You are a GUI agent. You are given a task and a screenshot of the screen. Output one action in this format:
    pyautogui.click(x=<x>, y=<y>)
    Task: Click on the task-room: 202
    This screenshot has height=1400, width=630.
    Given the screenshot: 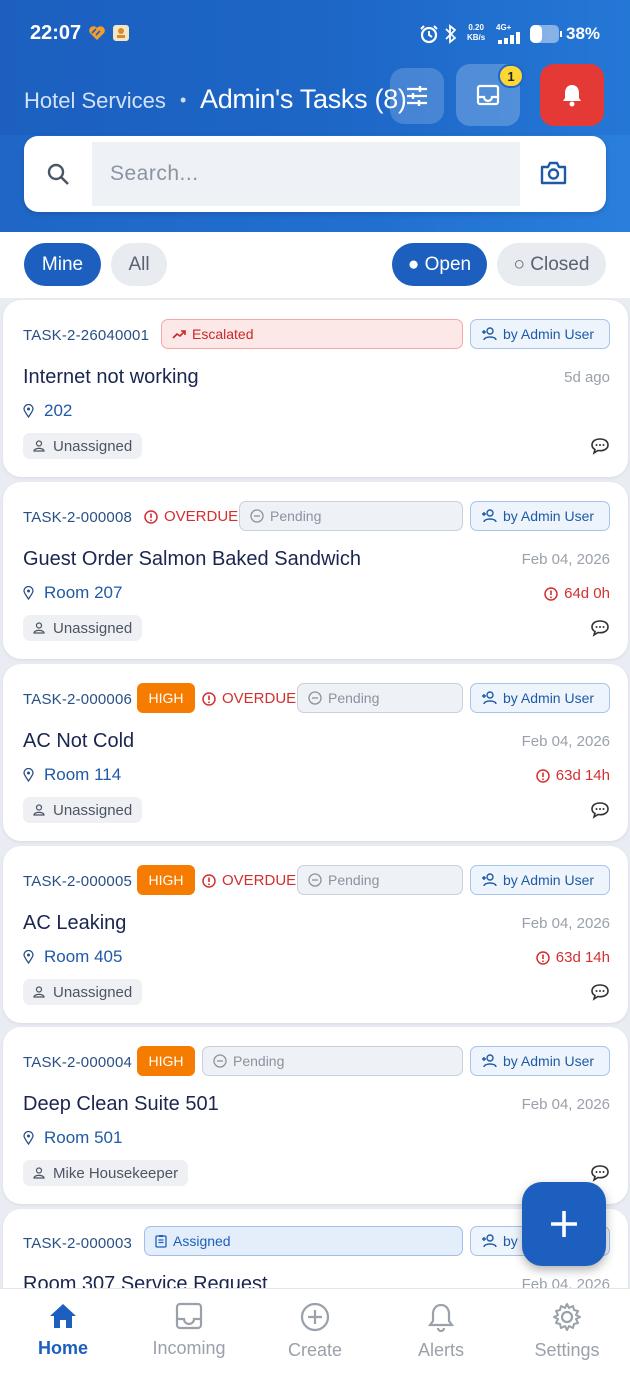 What is the action you would take?
    pyautogui.click(x=47, y=411)
    